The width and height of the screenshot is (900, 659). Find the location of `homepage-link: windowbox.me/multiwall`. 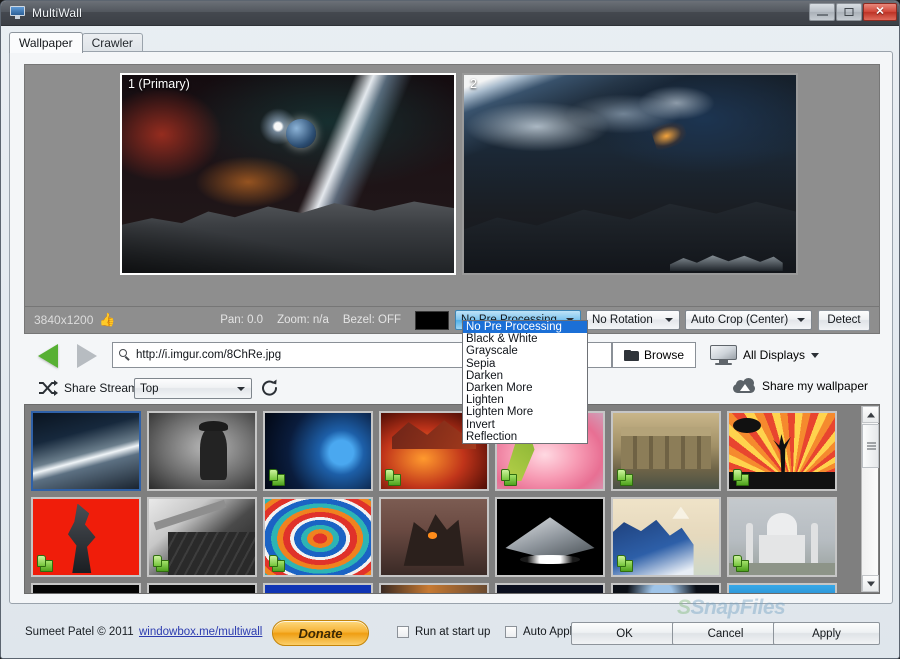

homepage-link: windowbox.me/multiwall is located at coordinates (200, 632).